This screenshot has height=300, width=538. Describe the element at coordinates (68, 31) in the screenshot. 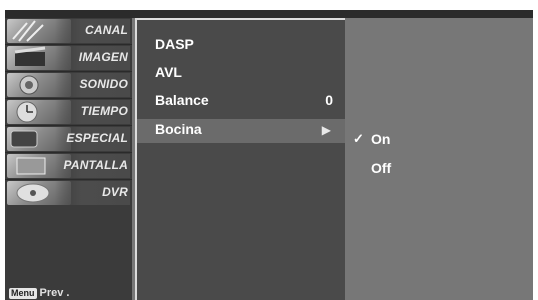

I see `sidebar-item-canal: CANAL` at that location.